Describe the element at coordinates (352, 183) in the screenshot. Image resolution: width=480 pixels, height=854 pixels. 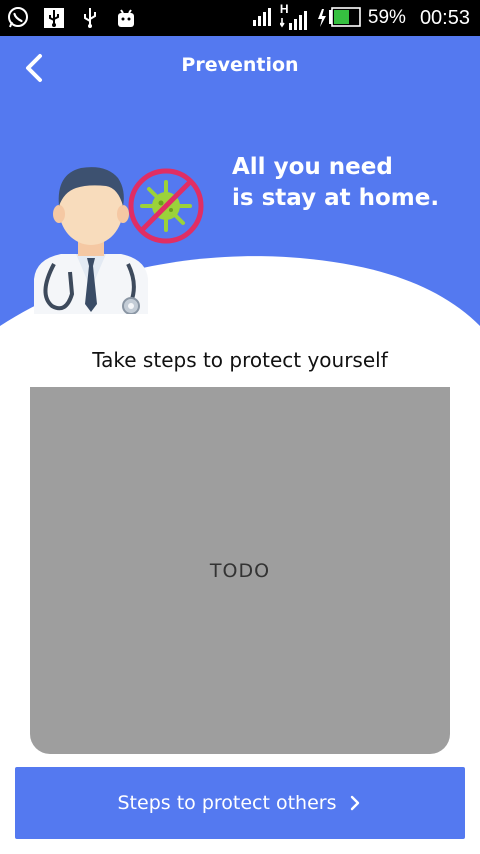
I see `tagline: All you need is stay at home.` at that location.